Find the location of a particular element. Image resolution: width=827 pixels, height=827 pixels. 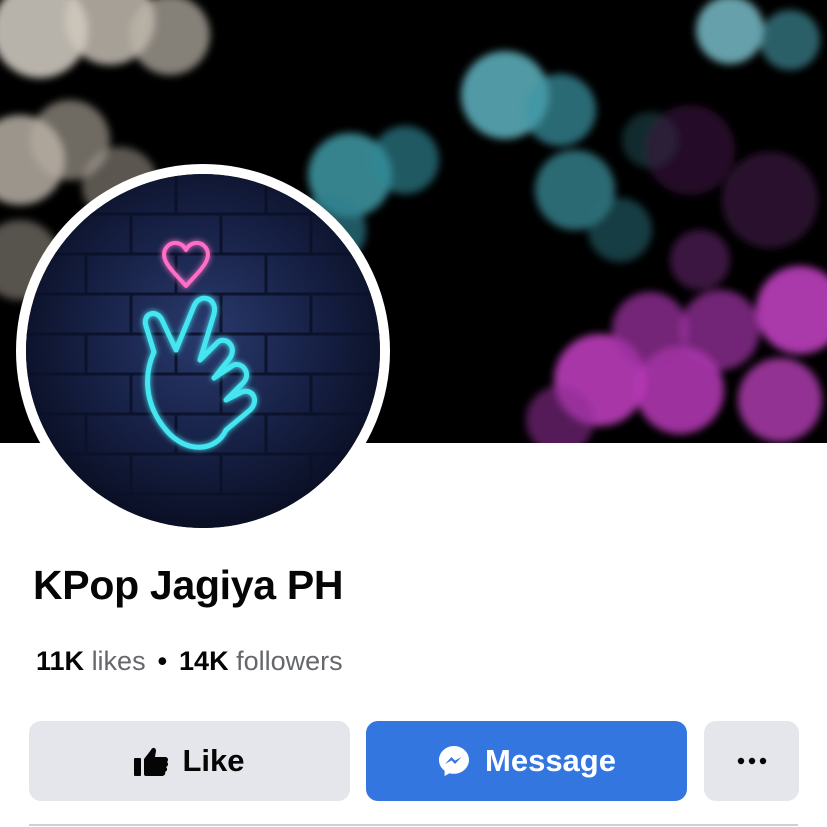

section-divider is located at coordinates (413, 825).